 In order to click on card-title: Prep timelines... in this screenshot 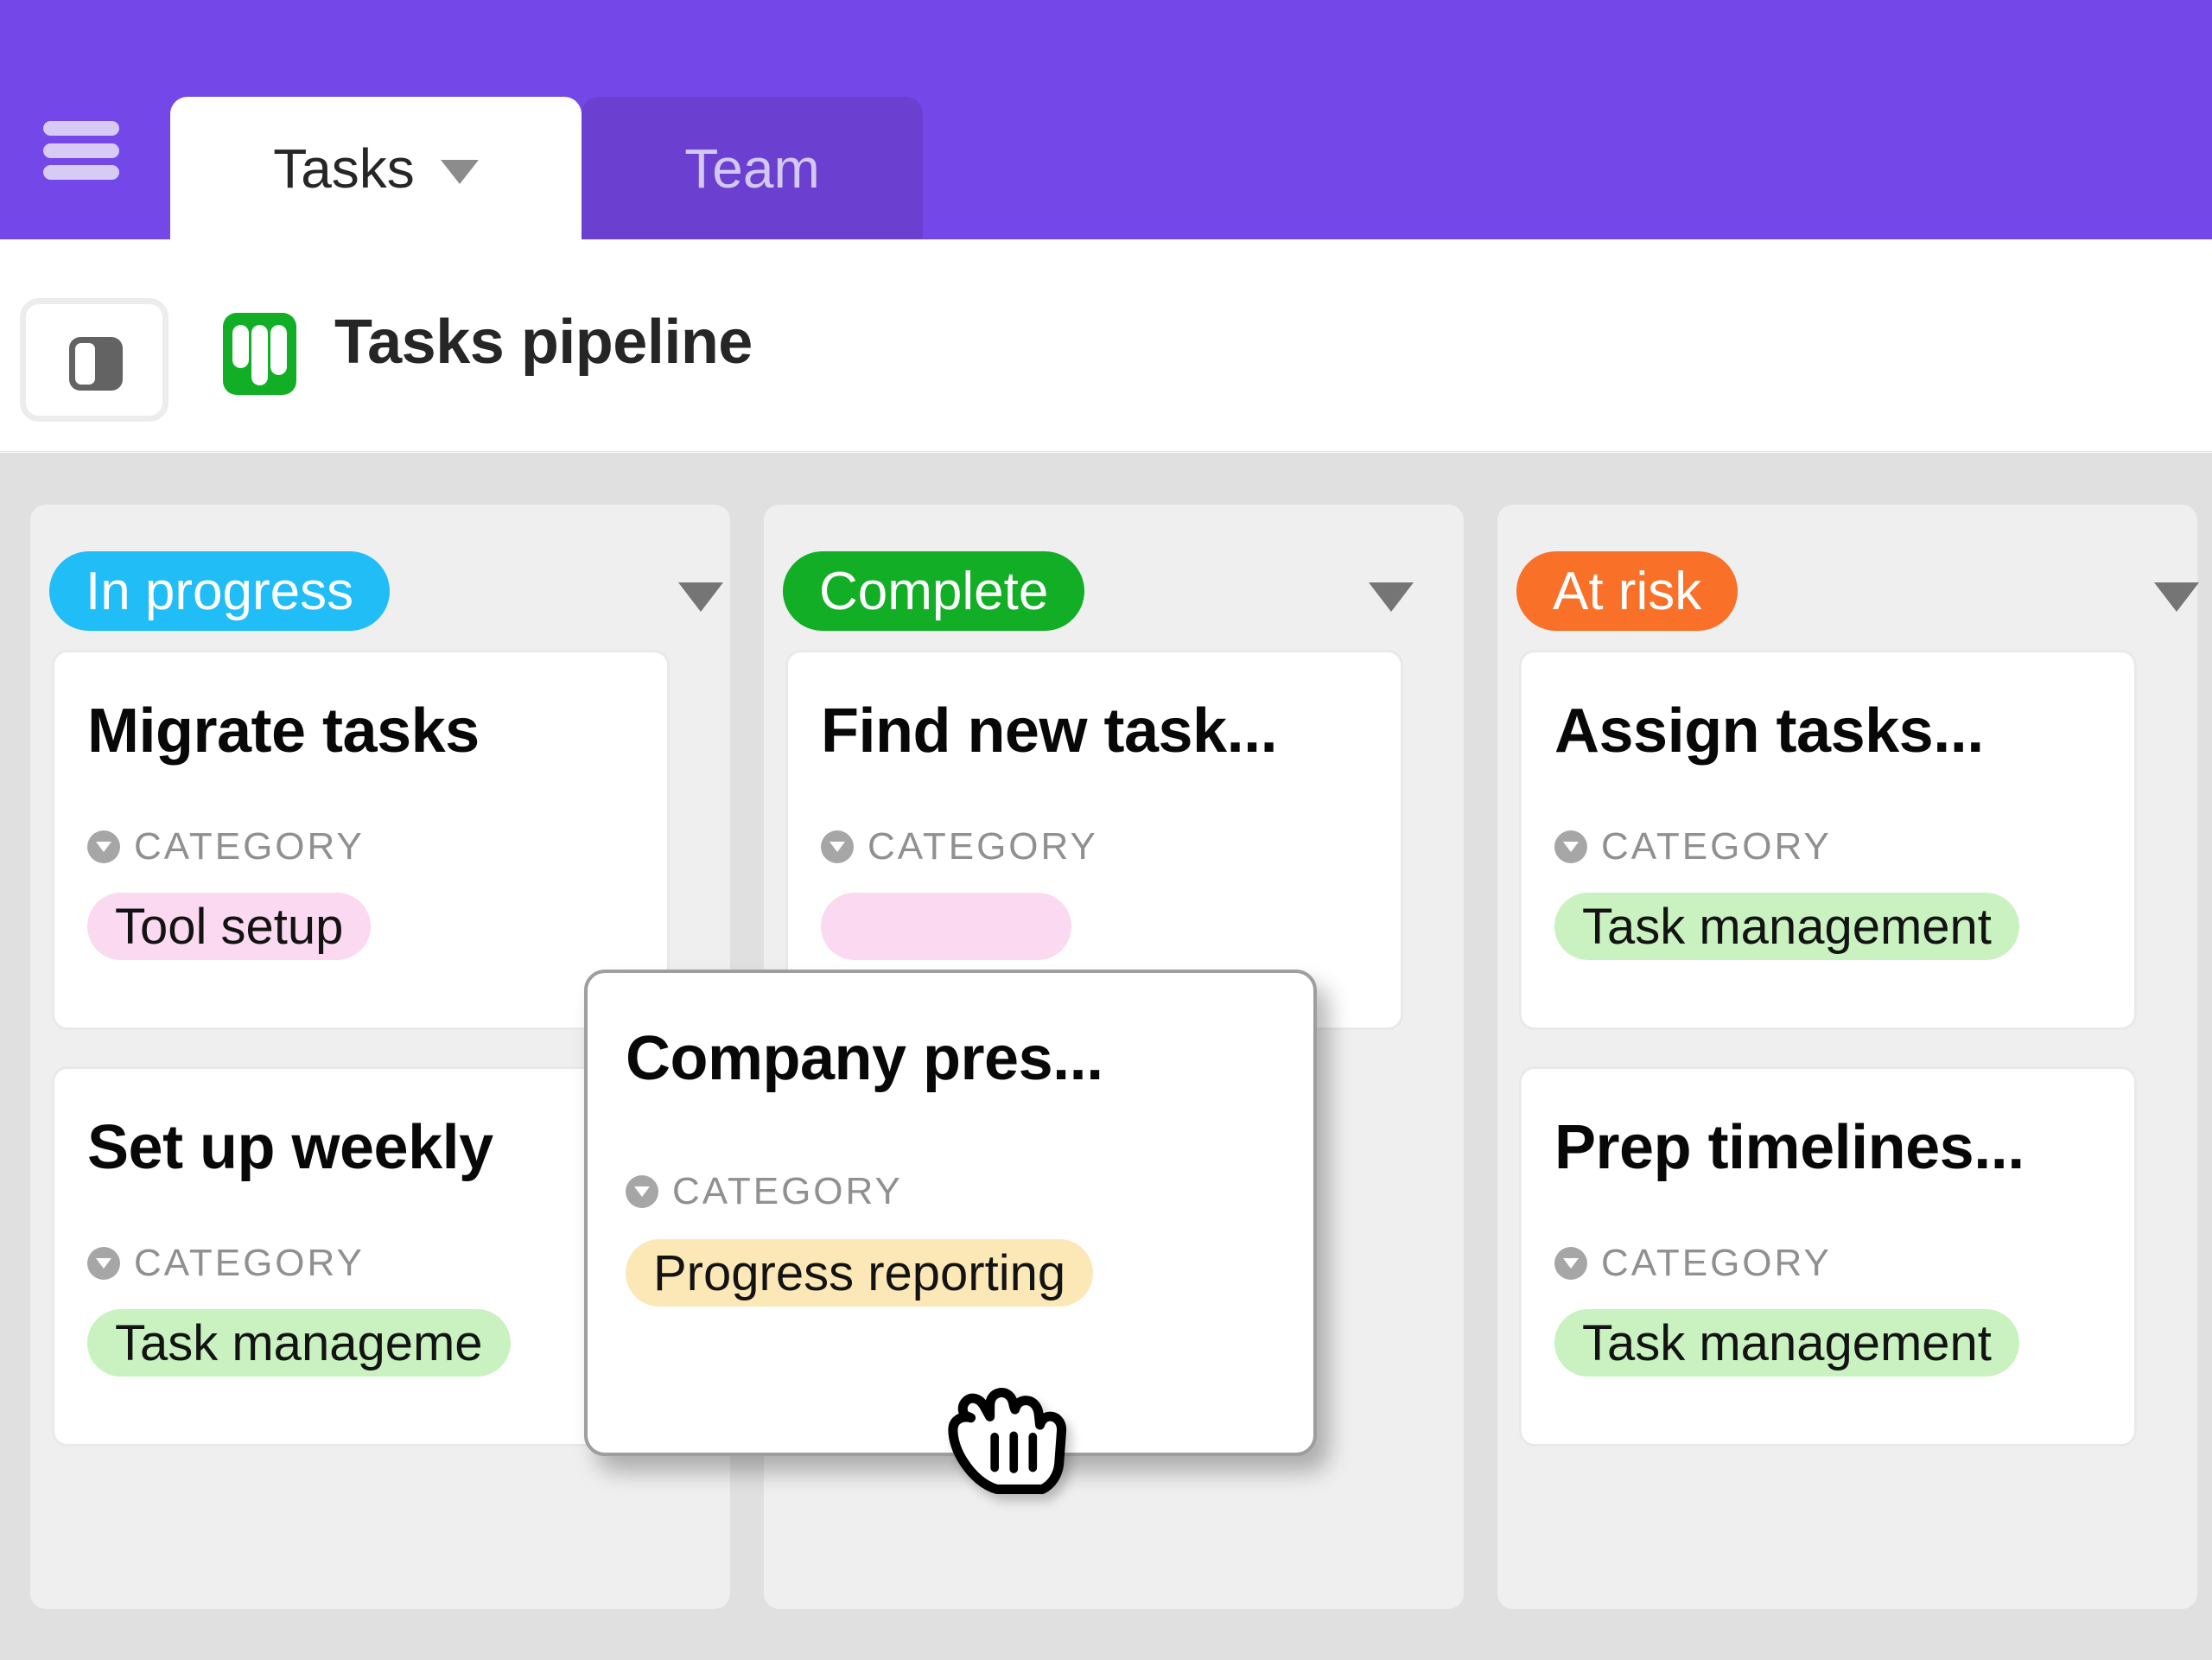, I will do `click(1789, 1147)`.